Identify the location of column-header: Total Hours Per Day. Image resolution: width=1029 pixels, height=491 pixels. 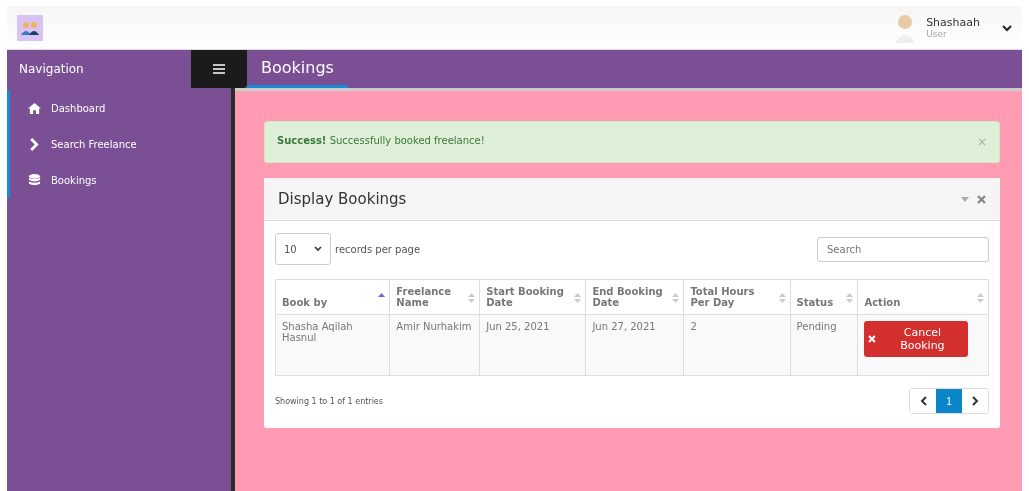
(737, 297).